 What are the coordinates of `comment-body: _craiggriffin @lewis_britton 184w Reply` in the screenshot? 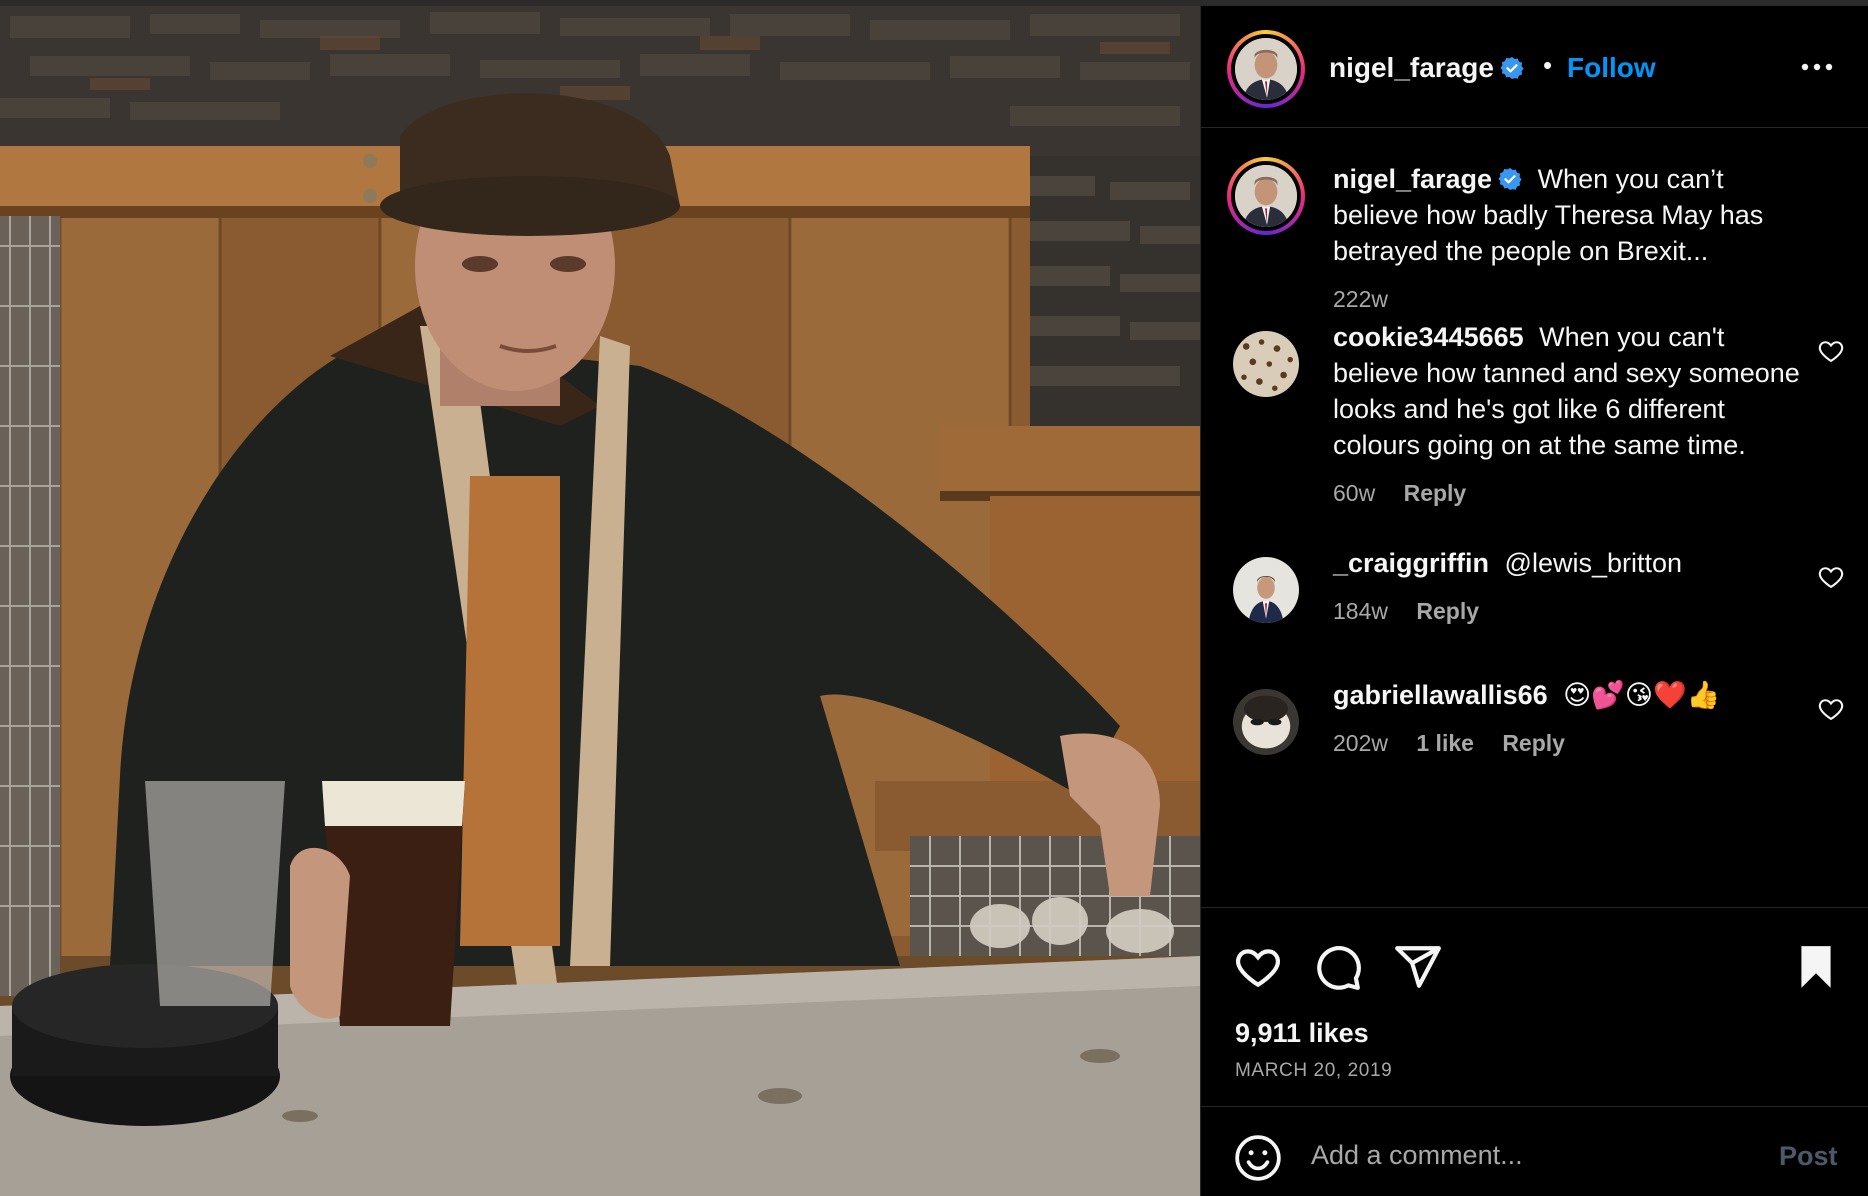 It's located at (1568, 587).